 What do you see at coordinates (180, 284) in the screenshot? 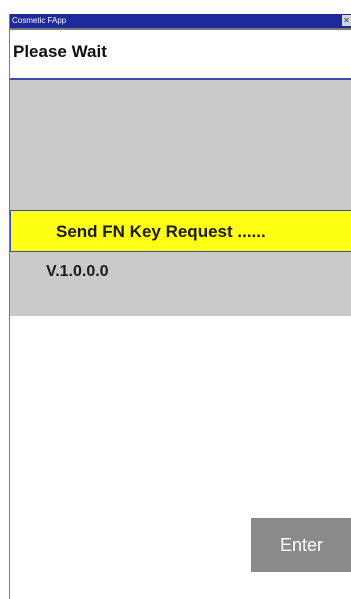
I see `version-panel: V.1.0.0.0` at bounding box center [180, 284].